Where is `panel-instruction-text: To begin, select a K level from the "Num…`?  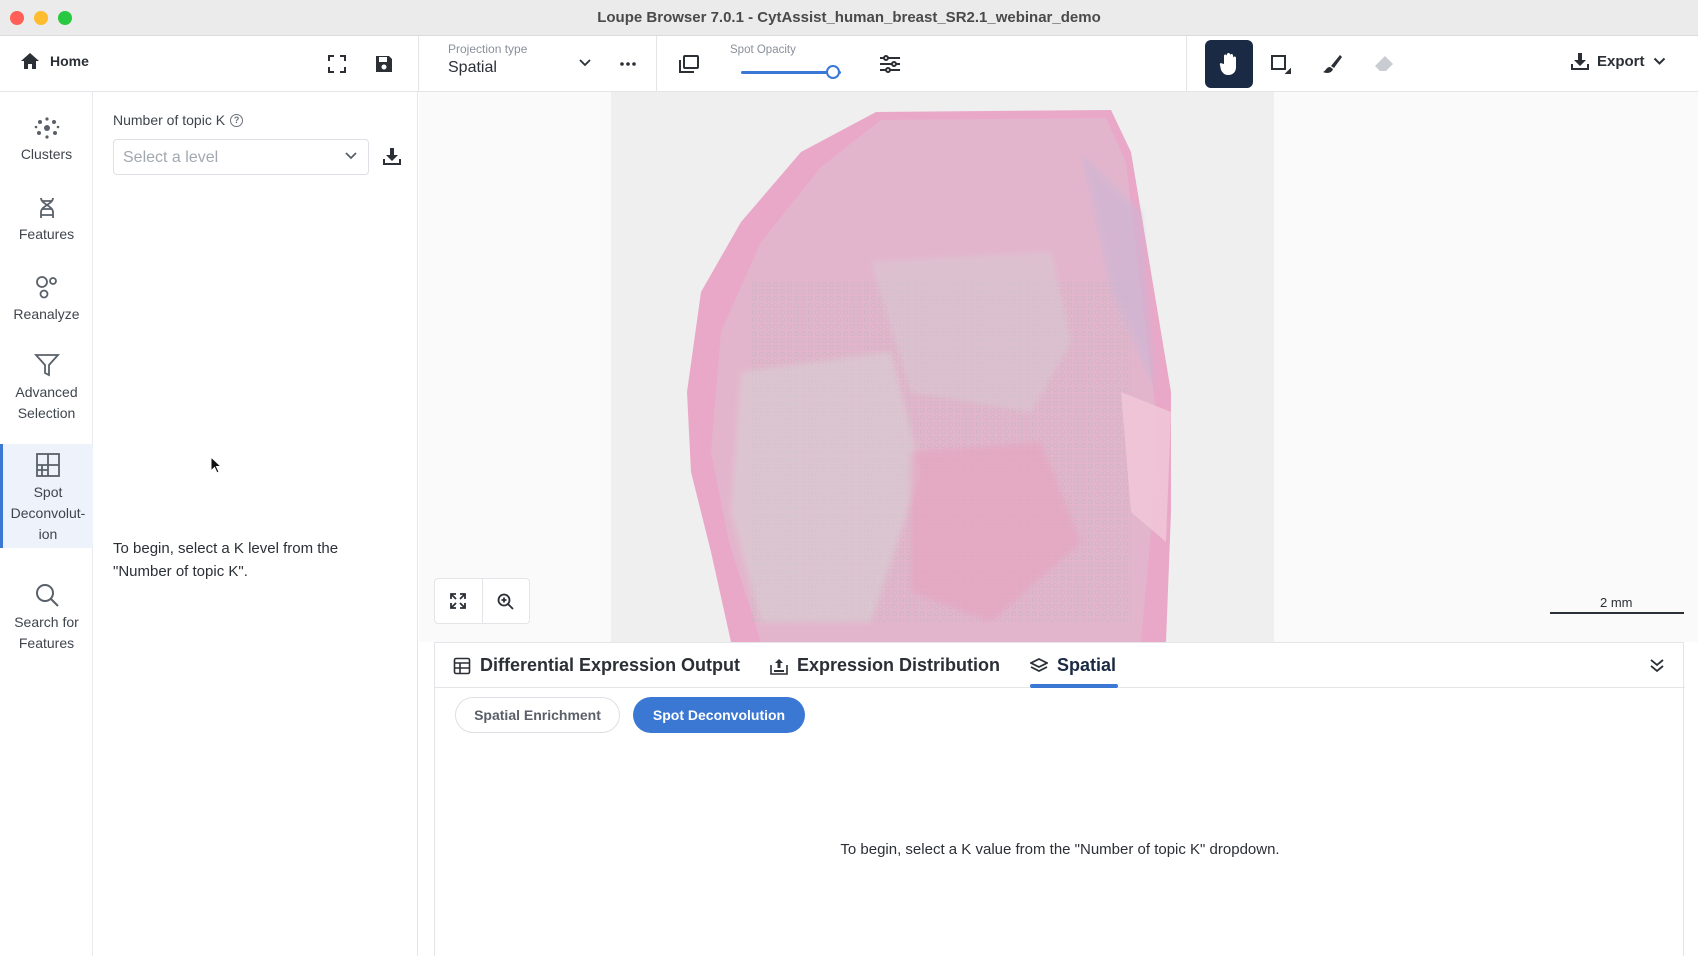
panel-instruction-text: To begin, select a K level from the "Num… is located at coordinates (226, 560).